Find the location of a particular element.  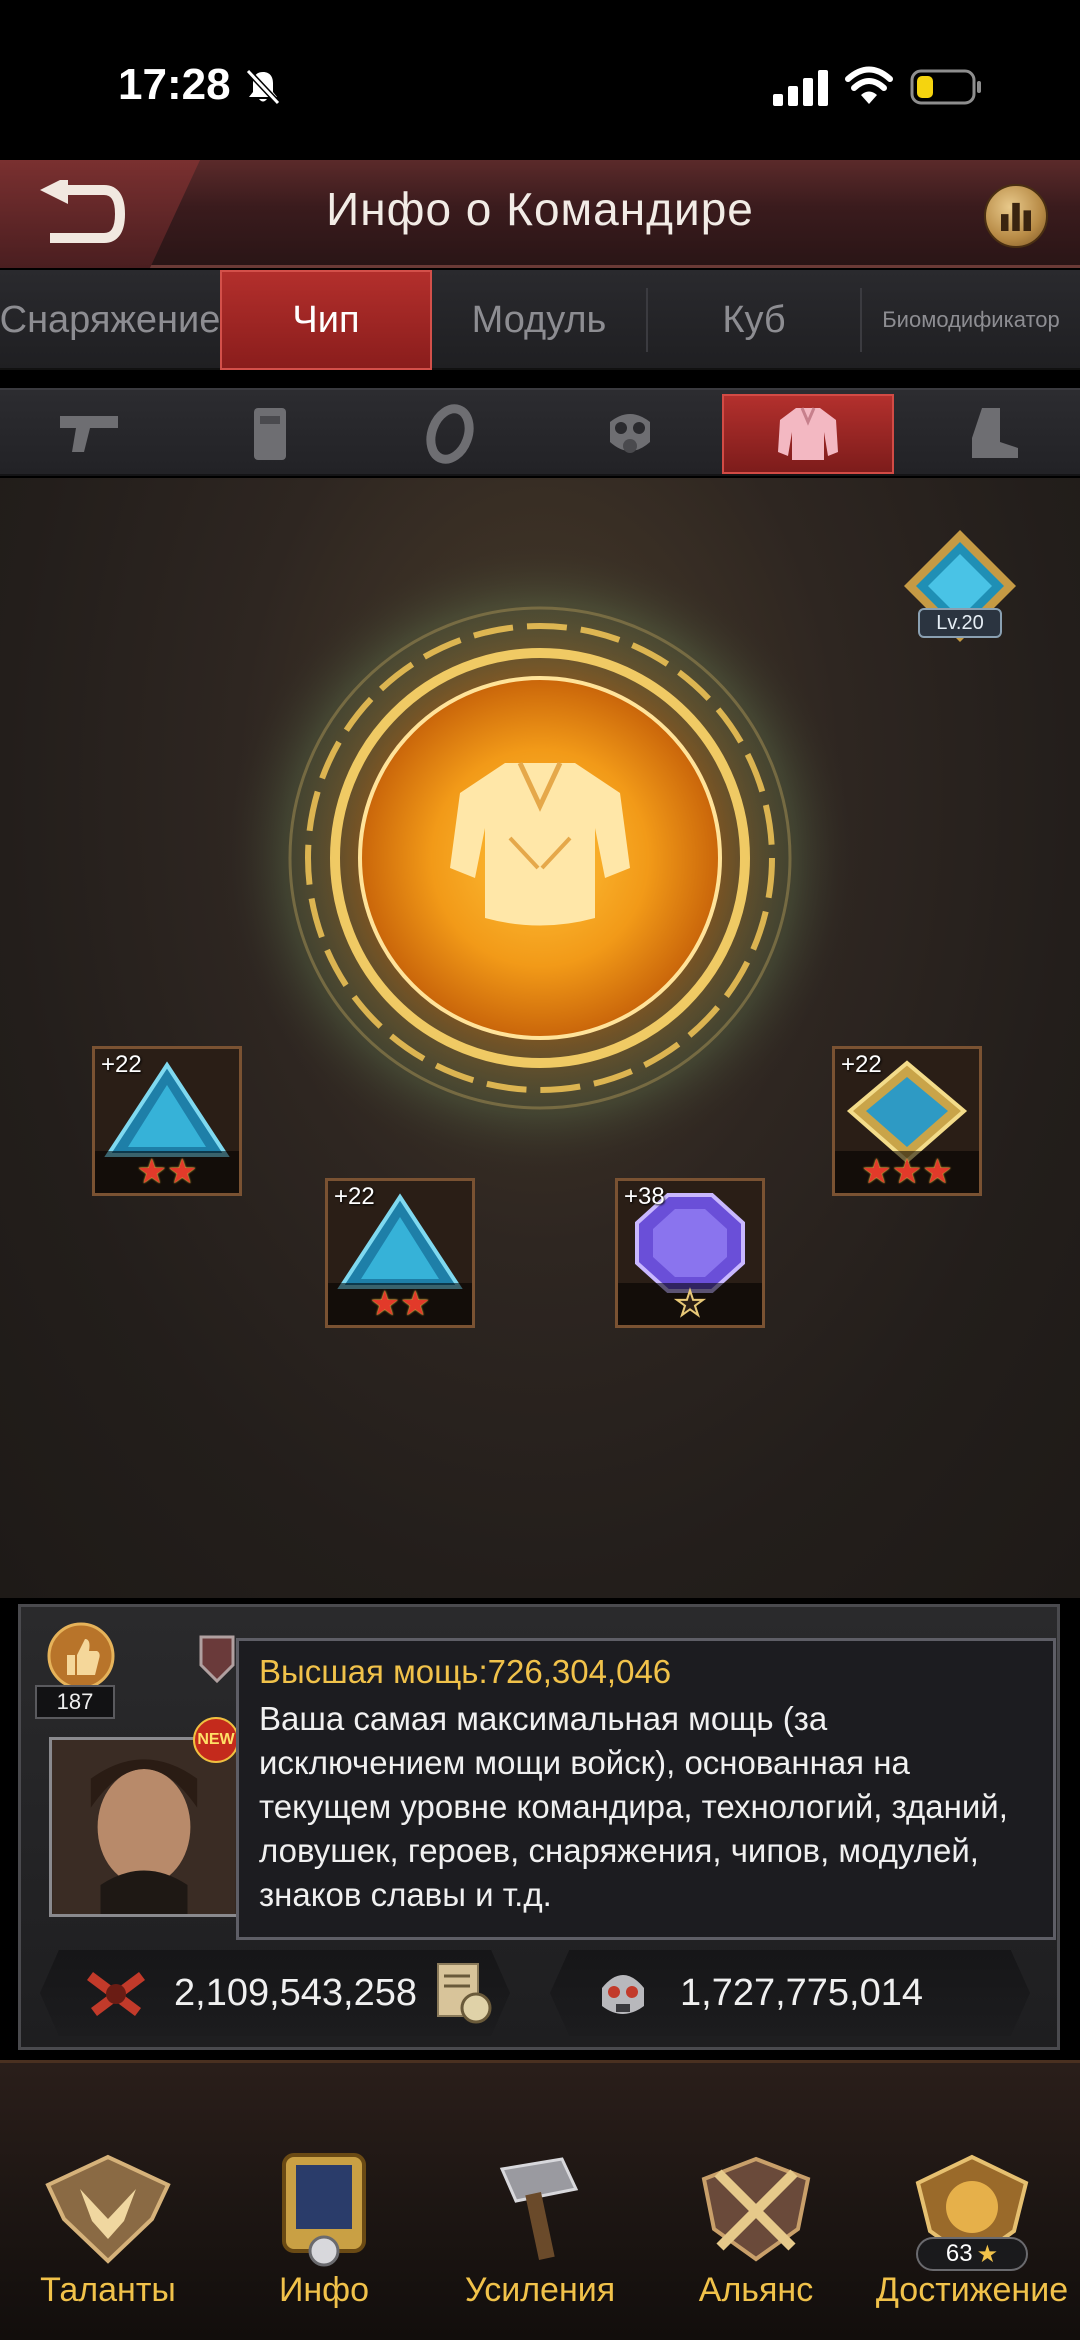

new-badge: NEW is located at coordinates (216, 1740).